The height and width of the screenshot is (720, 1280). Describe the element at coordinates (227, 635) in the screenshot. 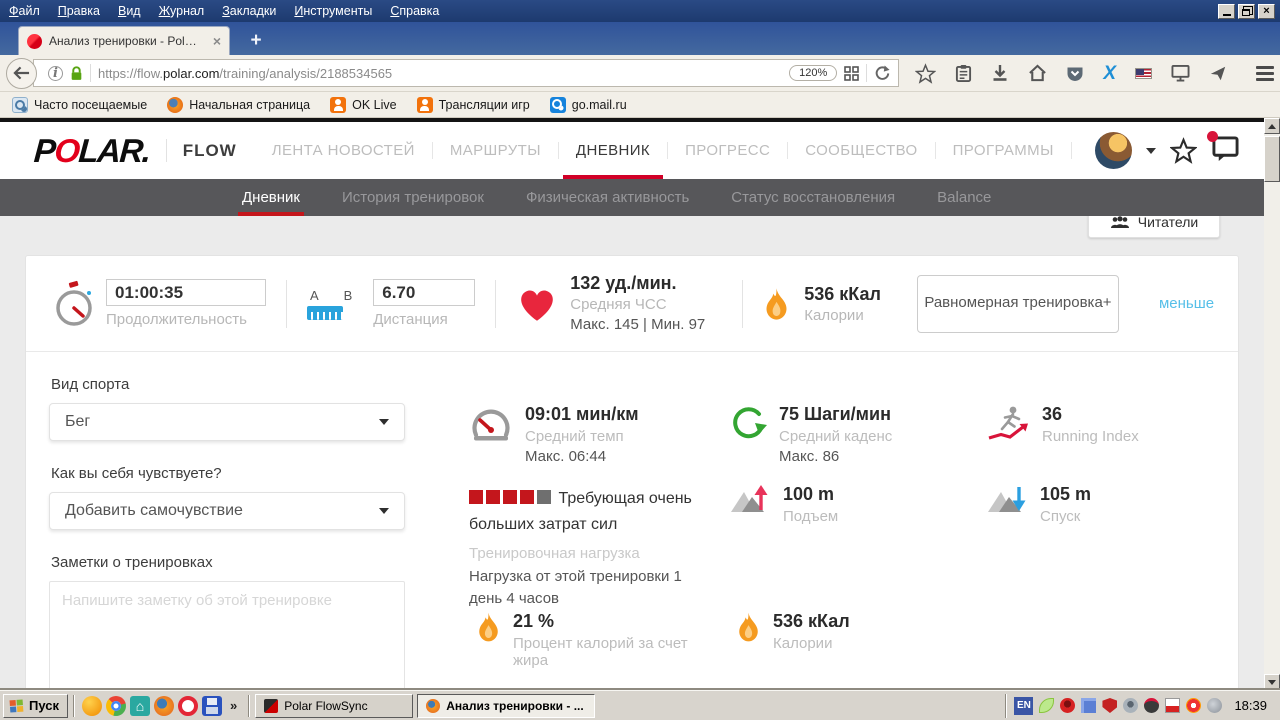

I see `notes-textarea` at that location.